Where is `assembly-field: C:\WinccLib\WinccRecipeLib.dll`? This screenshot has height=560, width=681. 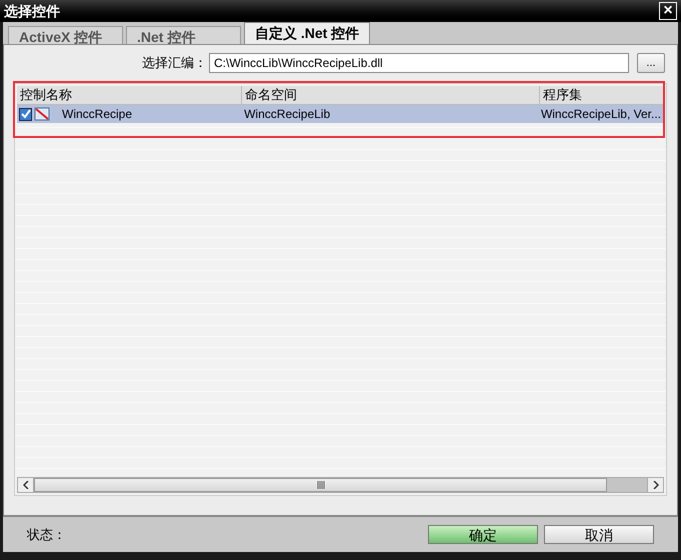
assembly-field: C:\WinccLib\WinccRecipeLib.dll is located at coordinates (419, 63).